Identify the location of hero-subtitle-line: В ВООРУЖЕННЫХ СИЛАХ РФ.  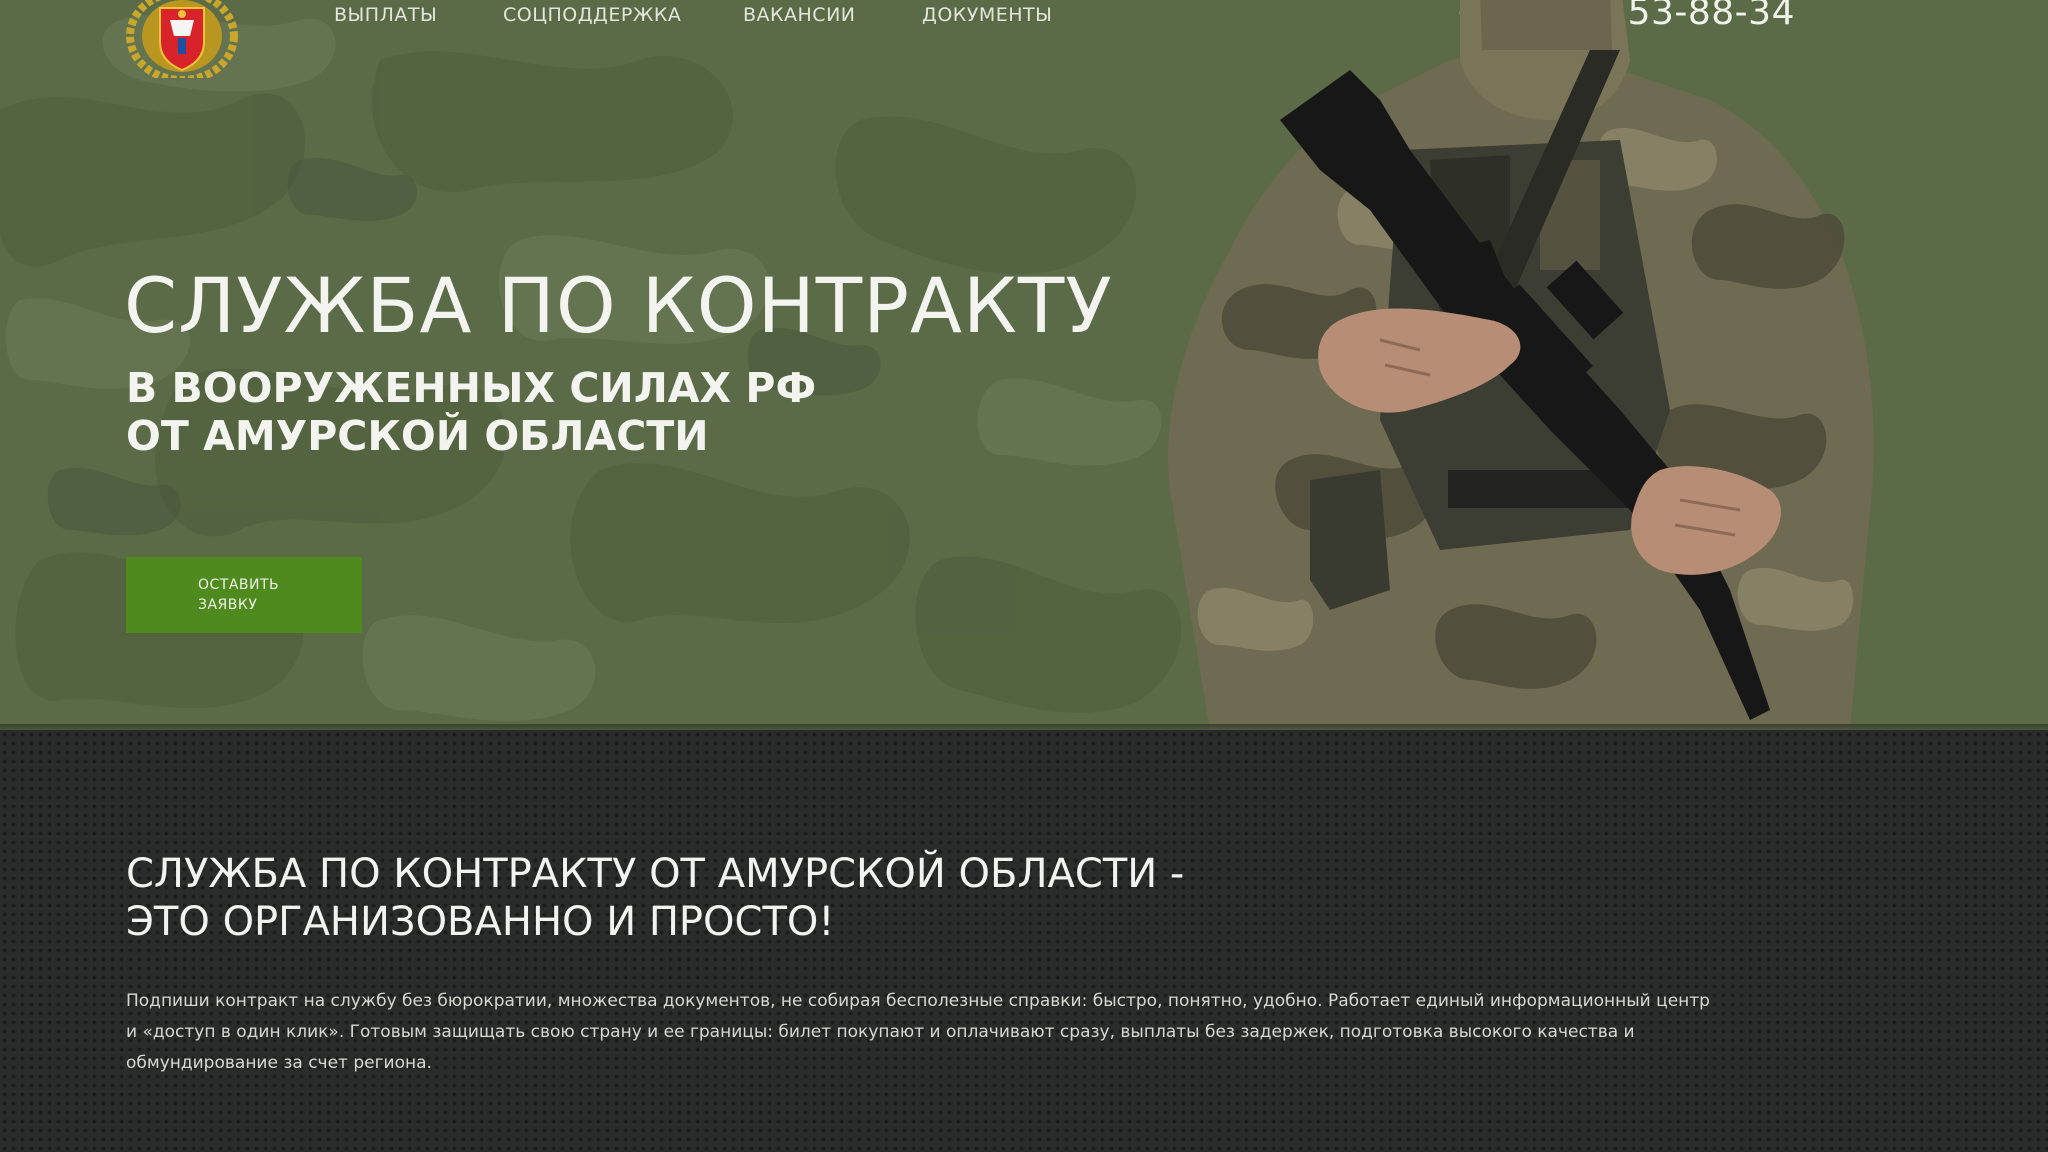
(471, 388).